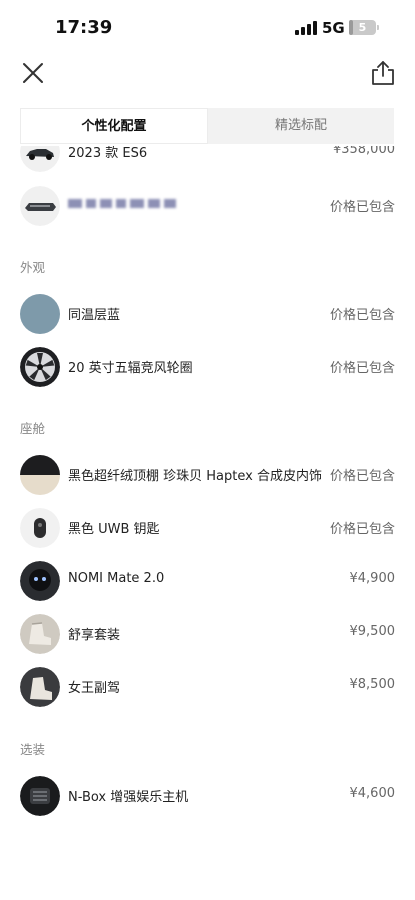 This screenshot has height=900, width=415. I want to click on item-price: ¥4,900, so click(372, 578).